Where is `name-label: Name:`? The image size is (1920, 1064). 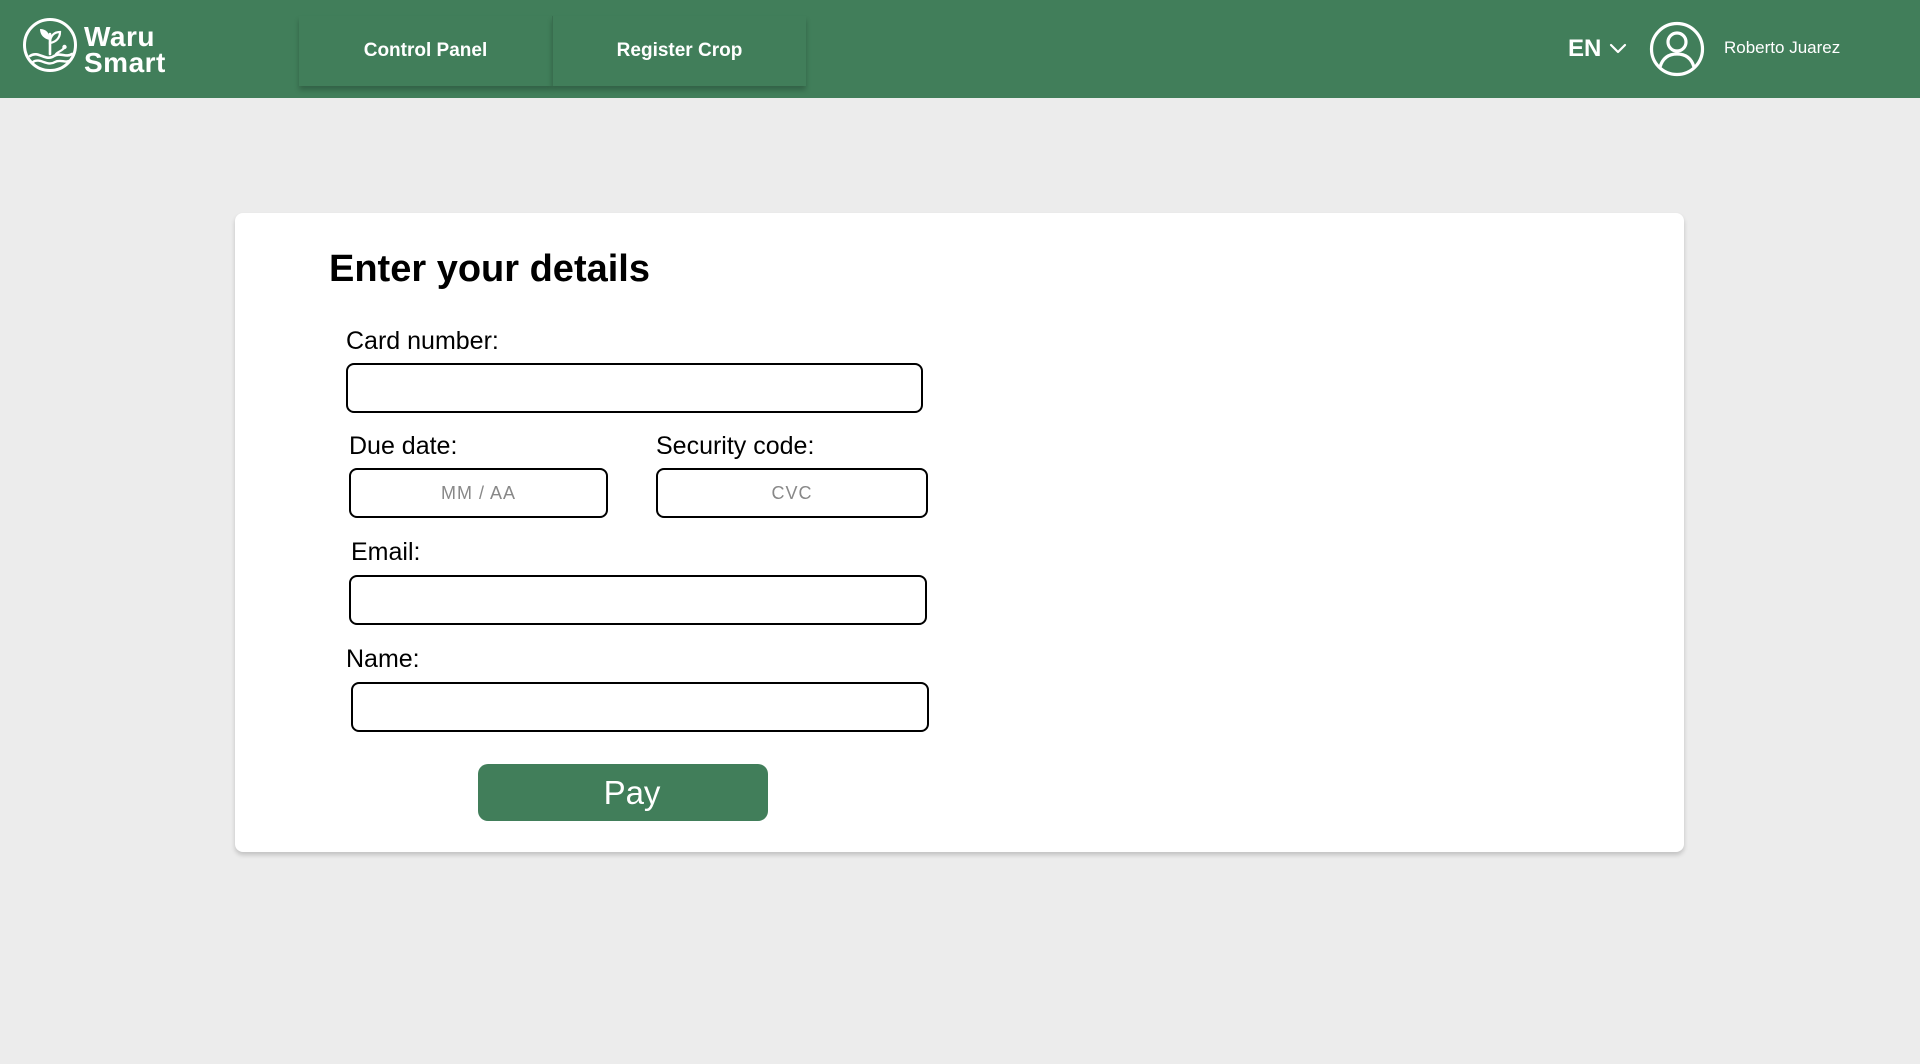 name-label: Name: is located at coordinates (383, 659).